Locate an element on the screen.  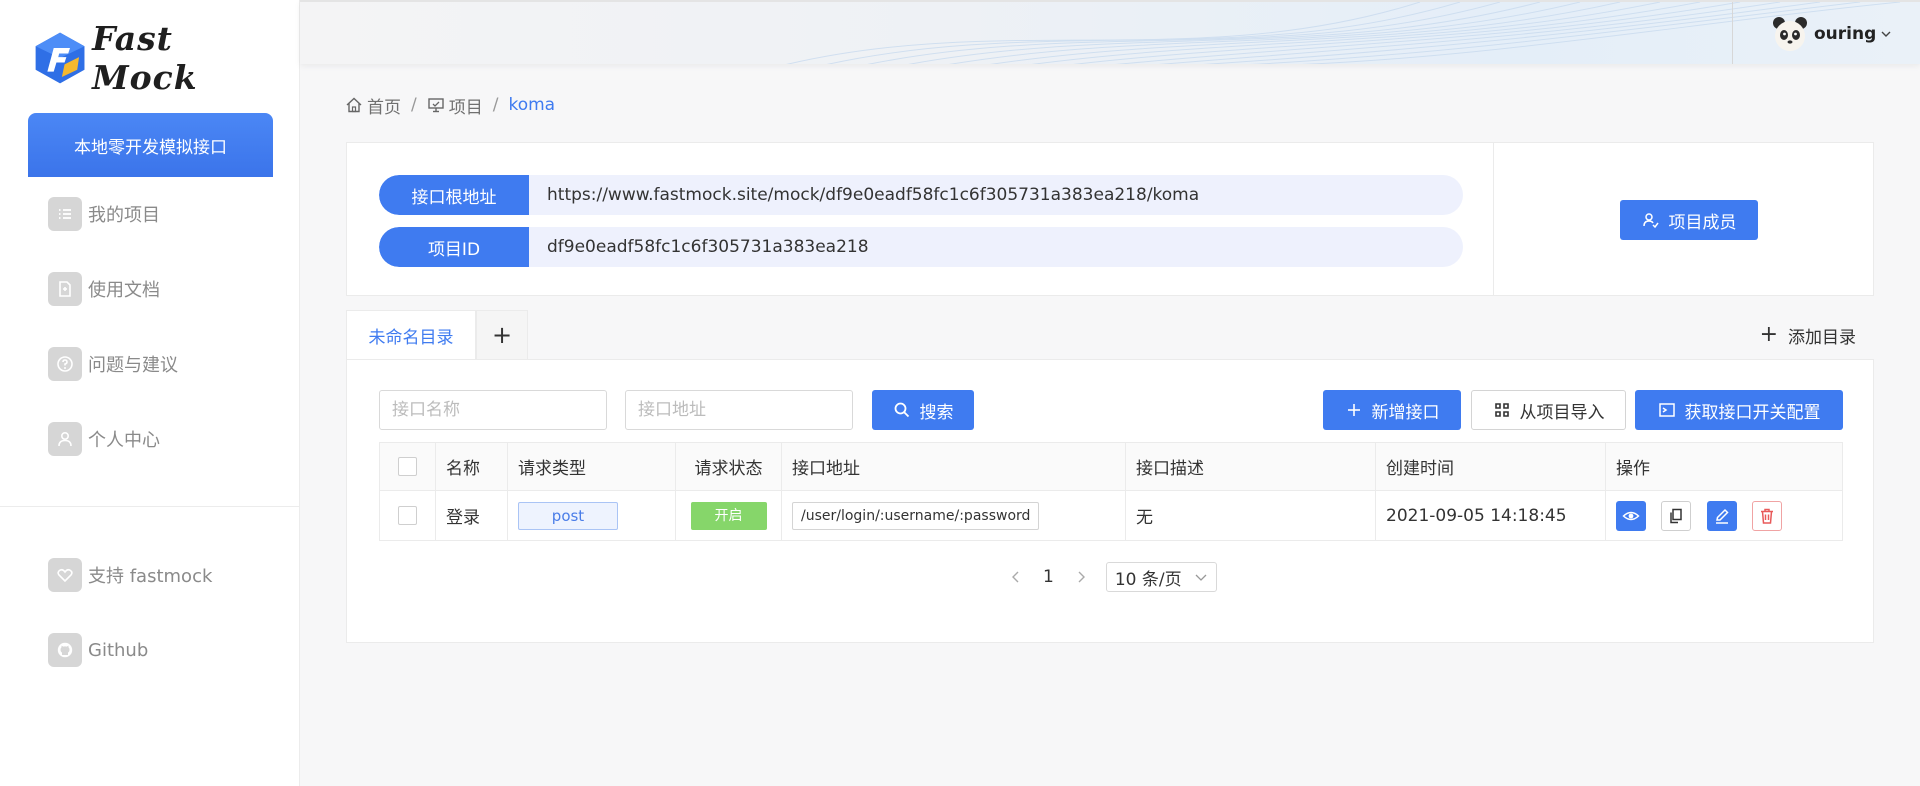
home-icon is located at coordinates (354, 105).